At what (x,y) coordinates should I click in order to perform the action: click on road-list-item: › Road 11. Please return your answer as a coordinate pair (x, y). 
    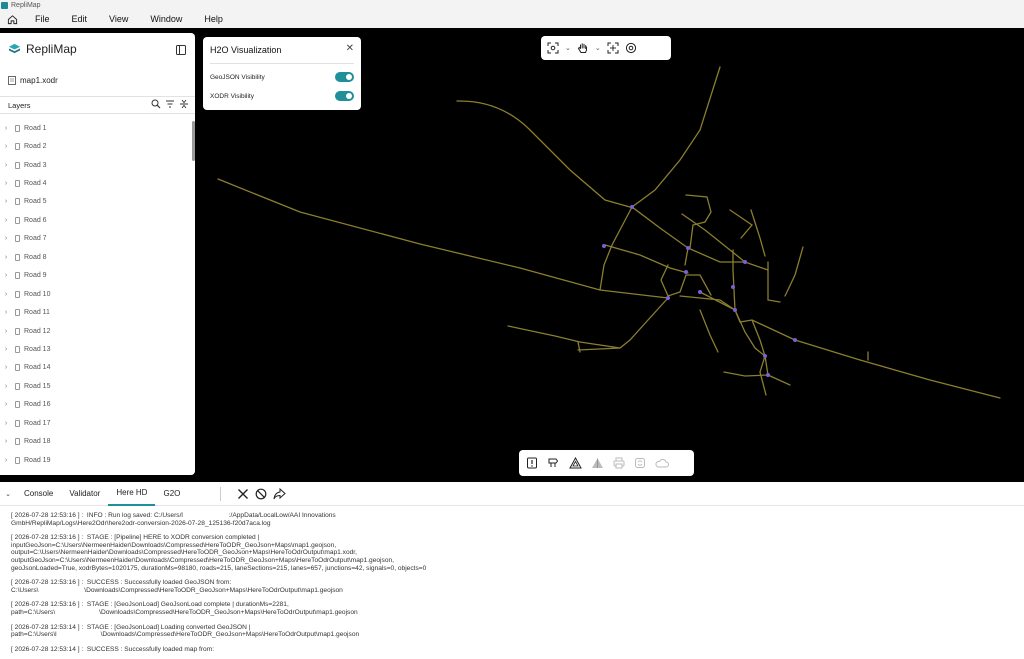
    Looking at the image, I should click on (95, 312).